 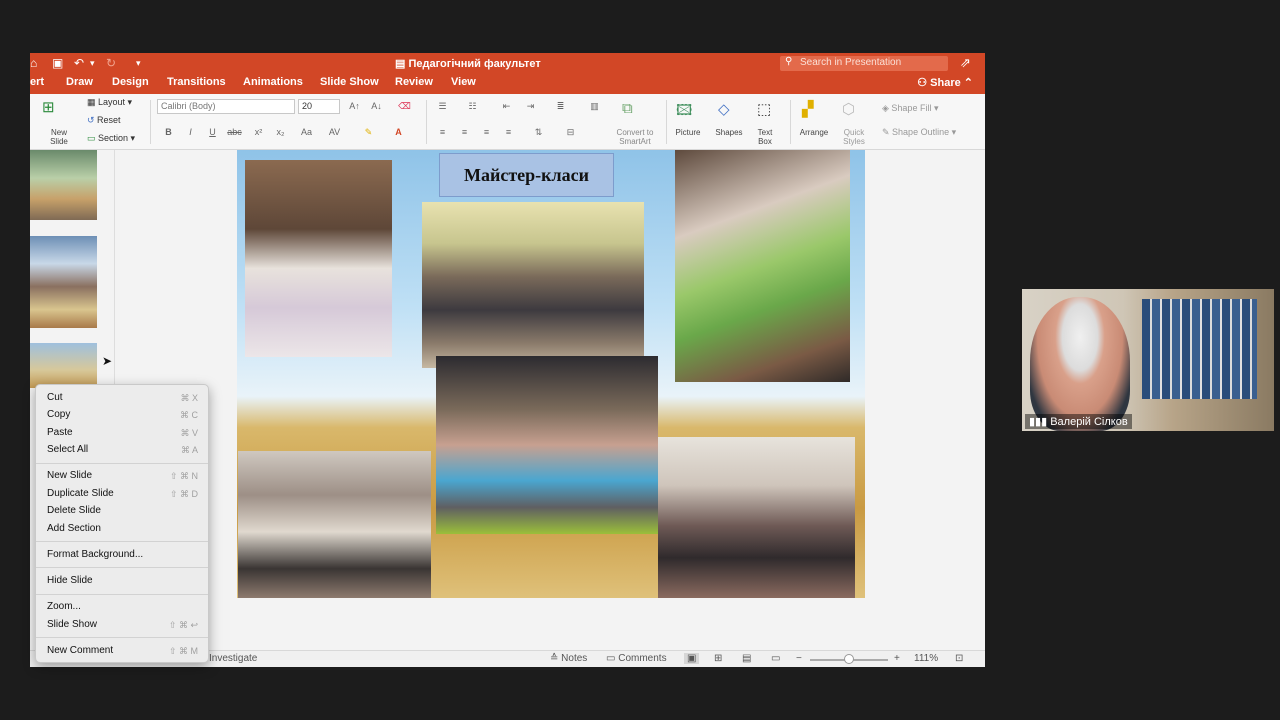 What do you see at coordinates (688, 132) in the screenshot?
I see `picture-button: Picture` at bounding box center [688, 132].